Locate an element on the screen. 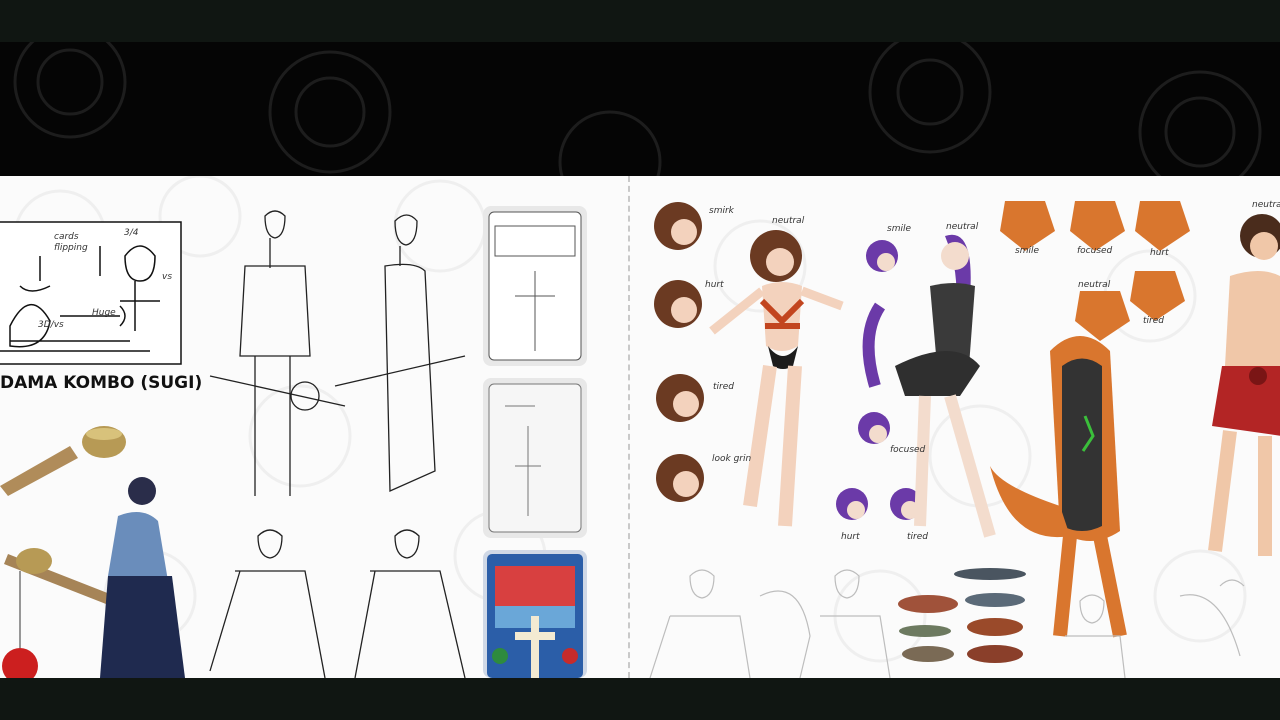  brown-hair-expression-heads is located at coordinates (679, 352).